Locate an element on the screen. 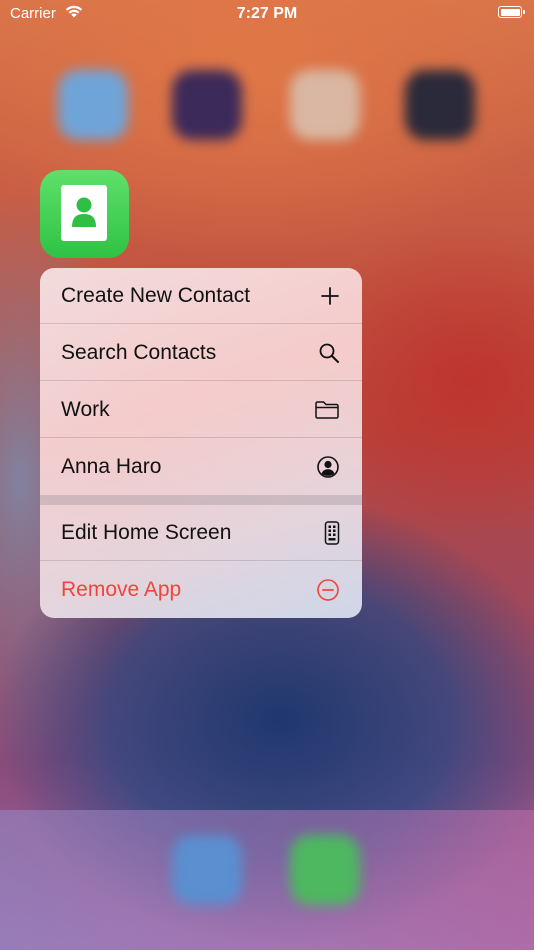 This screenshot has height=950, width=534. menu-group-separator is located at coordinates (201, 500).